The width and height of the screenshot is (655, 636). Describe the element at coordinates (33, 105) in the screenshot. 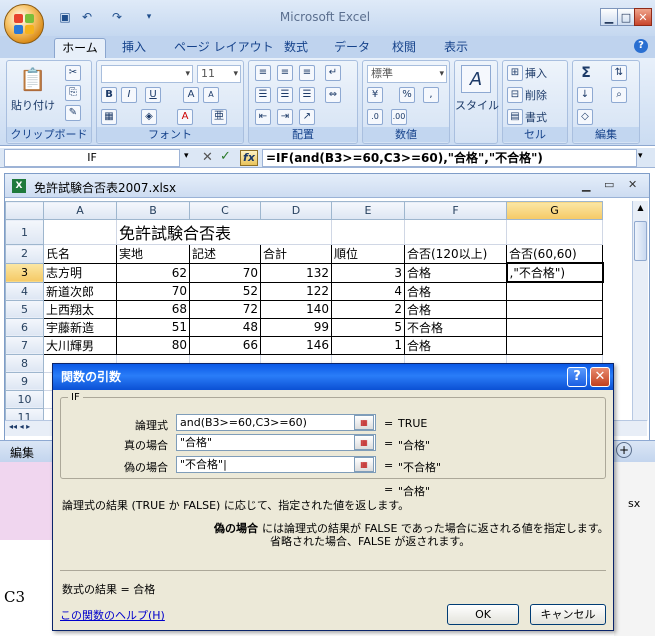

I see `paste-button: 貼り付け` at that location.